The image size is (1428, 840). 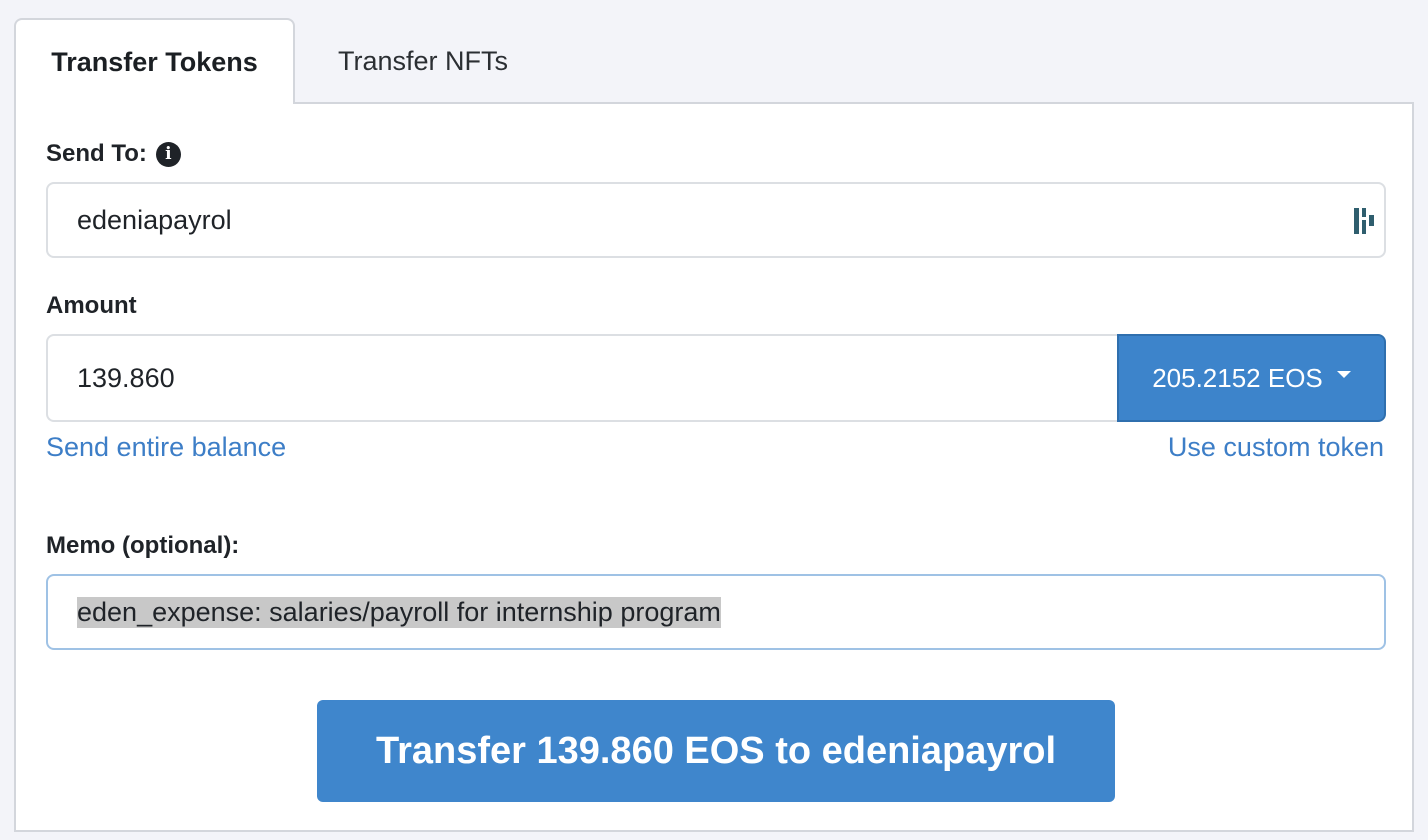 I want to click on send-entire-balance-link: Send entire balance, so click(x=166, y=447).